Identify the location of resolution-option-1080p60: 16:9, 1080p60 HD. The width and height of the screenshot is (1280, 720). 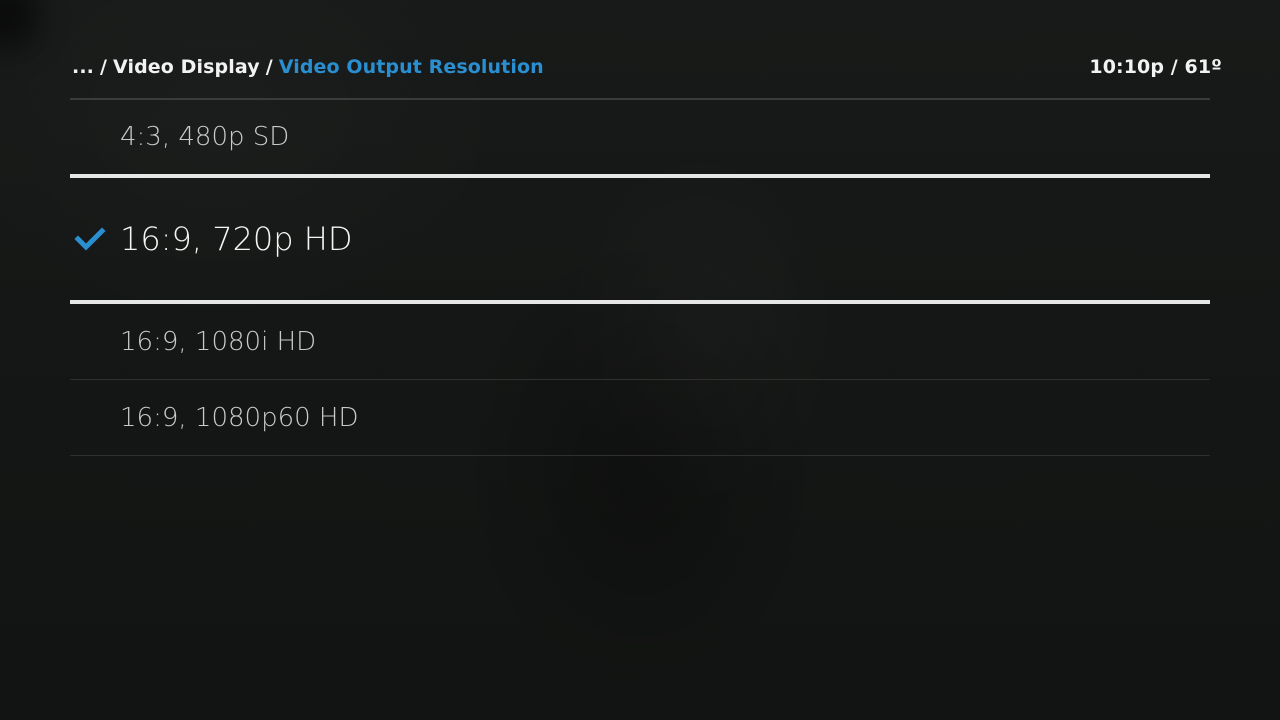
(640, 418).